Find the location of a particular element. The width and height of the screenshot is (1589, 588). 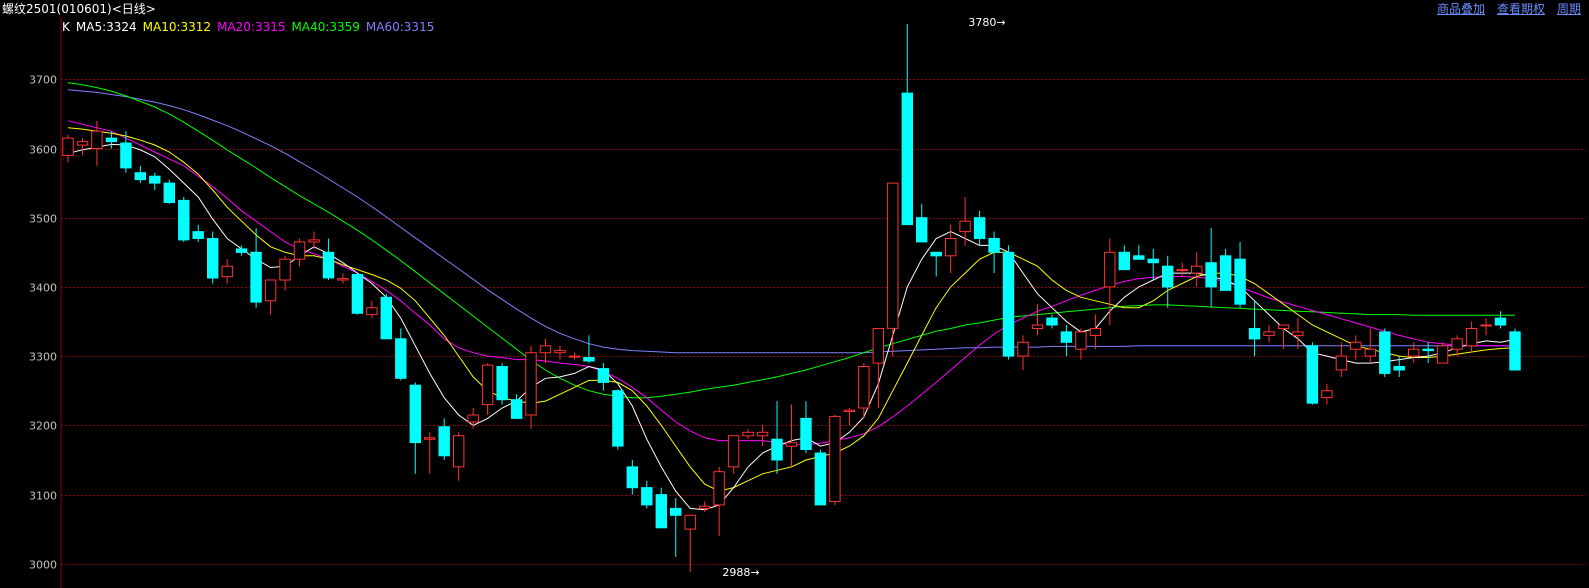

high-price-label: 3780→ is located at coordinates (986, 22).